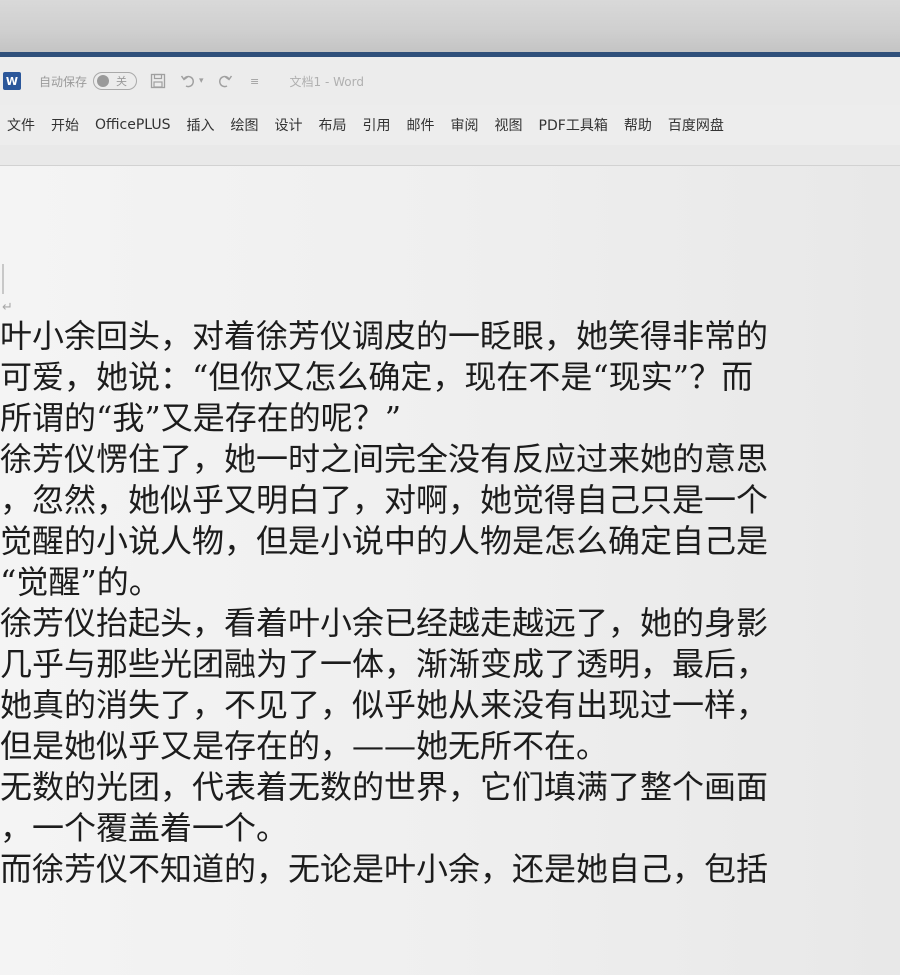 The width and height of the screenshot is (900, 975). Describe the element at coordinates (377, 377) in the screenshot. I see `text-line: 可爱，她说：“但你又怎么确定，现在不是“现实”？而` at that location.